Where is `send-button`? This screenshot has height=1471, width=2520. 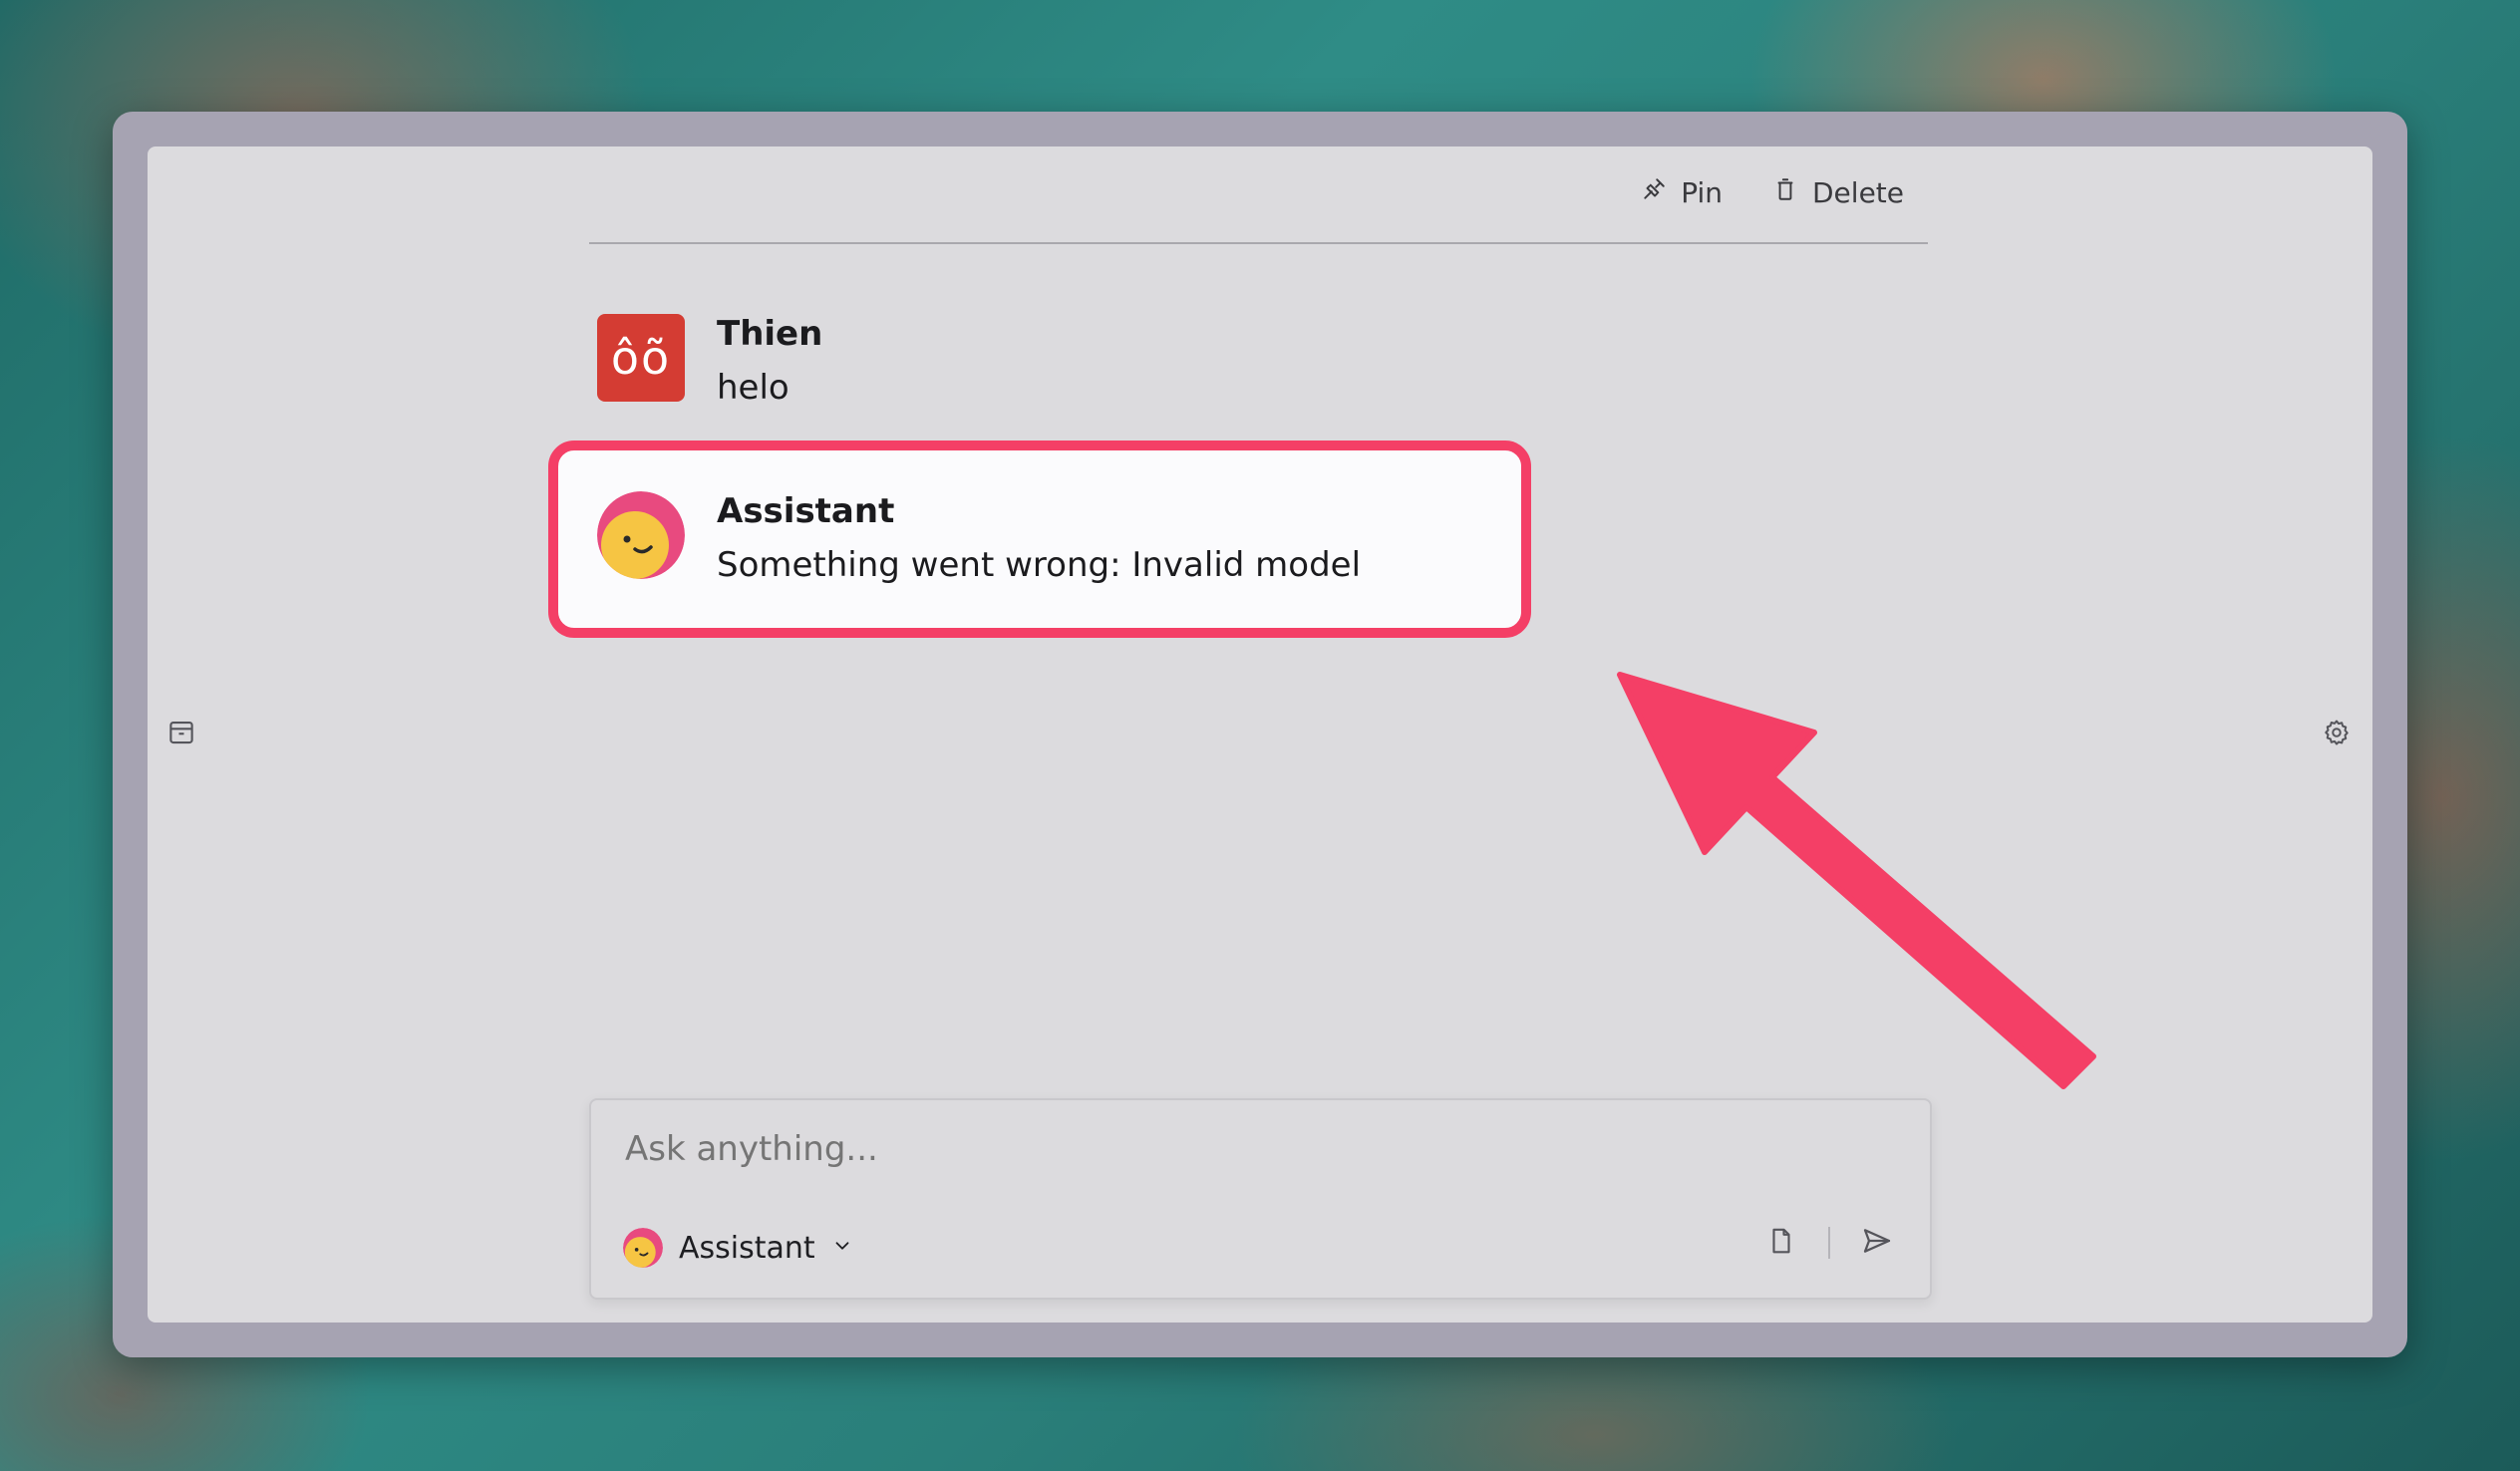
send-button is located at coordinates (1877, 1243).